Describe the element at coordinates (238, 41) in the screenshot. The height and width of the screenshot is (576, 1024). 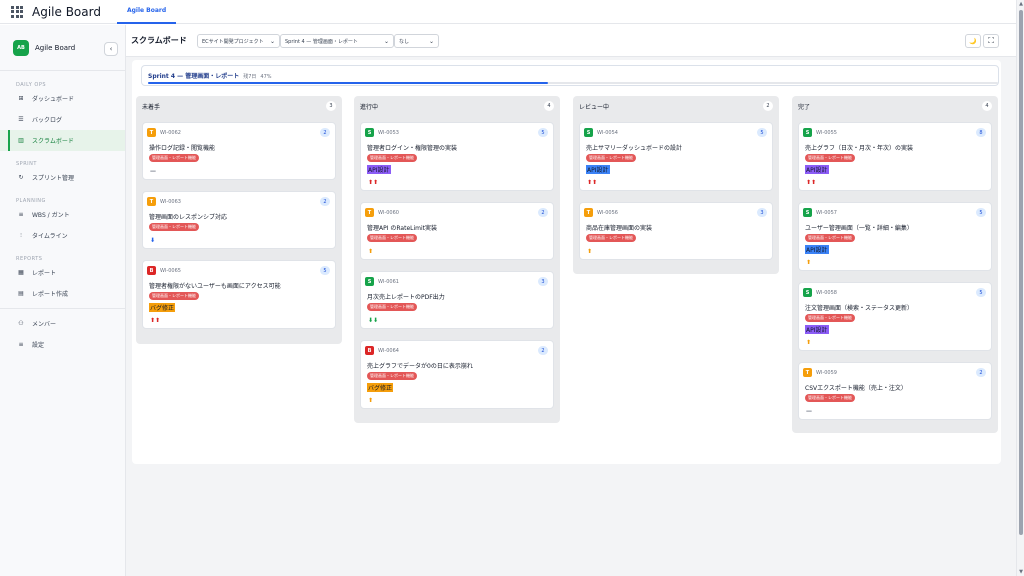
I see `project-select: ECサイト開発プロジェクト ⌄` at that location.